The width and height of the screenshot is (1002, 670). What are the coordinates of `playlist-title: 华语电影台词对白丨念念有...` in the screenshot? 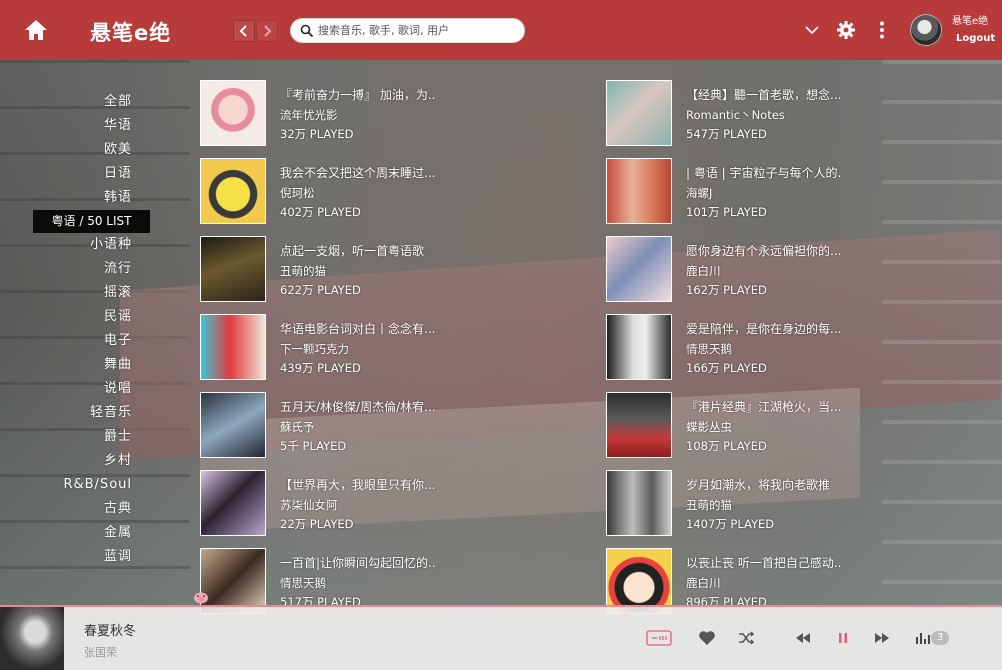 It's located at (390, 328).